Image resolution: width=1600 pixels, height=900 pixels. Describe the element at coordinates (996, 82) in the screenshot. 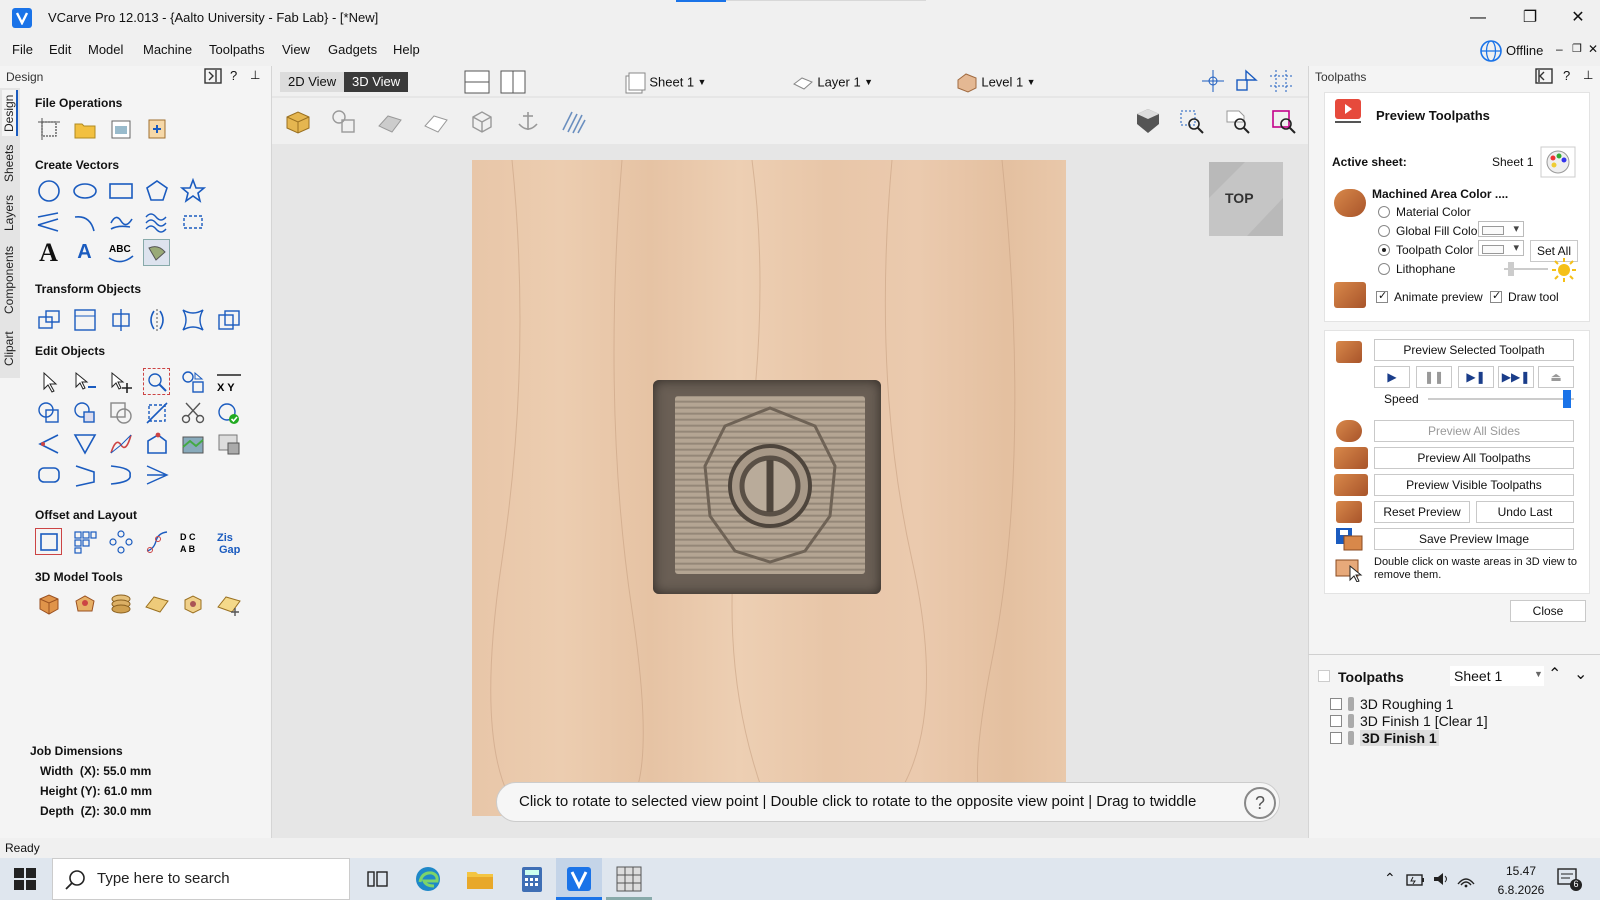

I see `level-selector: Level 1 ▼` at that location.